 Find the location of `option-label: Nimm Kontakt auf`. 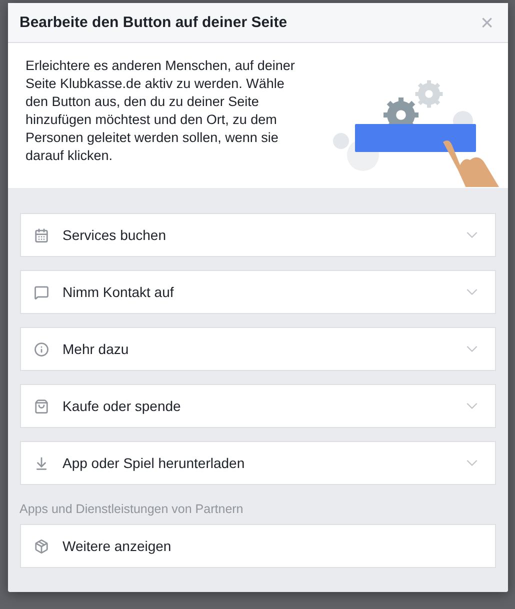

option-label: Nimm Kontakt auf is located at coordinates (118, 292).